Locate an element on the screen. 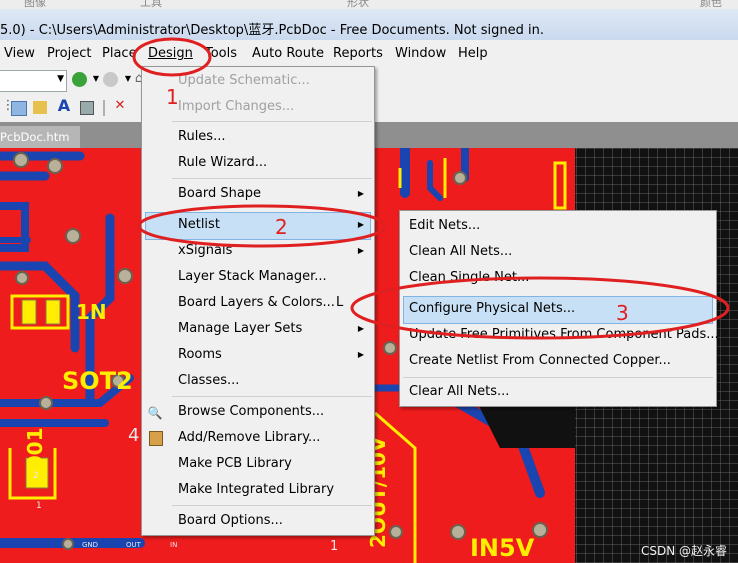 The width and height of the screenshot is (738, 563). silkscreen-label: IN5V is located at coordinates (502, 548).